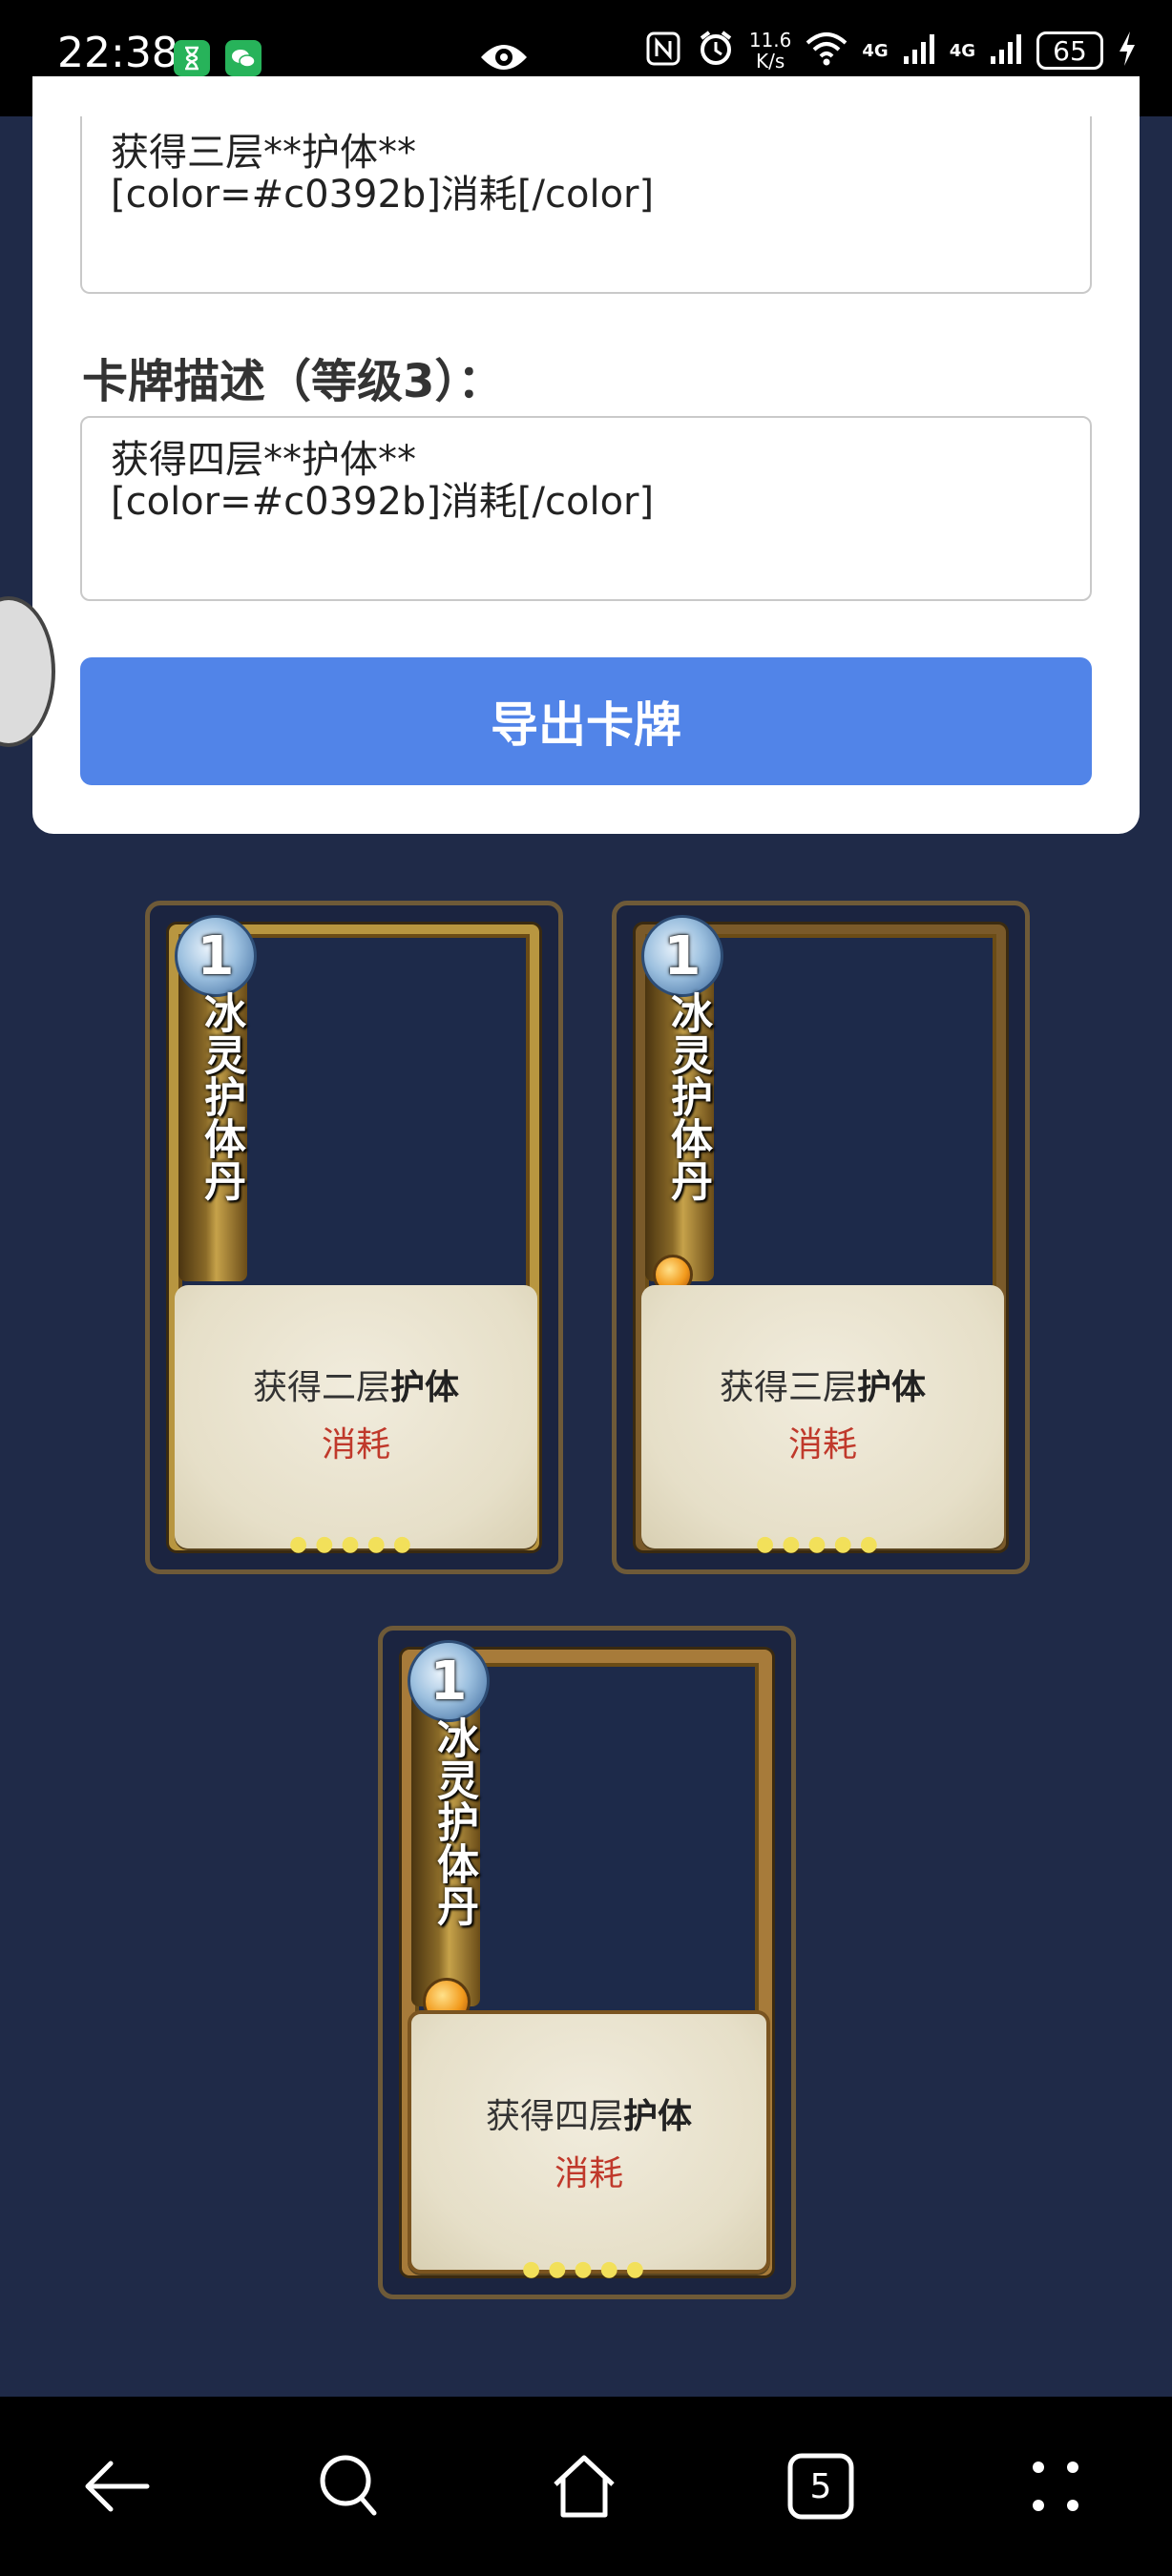  What do you see at coordinates (716, 51) in the screenshot?
I see `alarm-icon` at bounding box center [716, 51].